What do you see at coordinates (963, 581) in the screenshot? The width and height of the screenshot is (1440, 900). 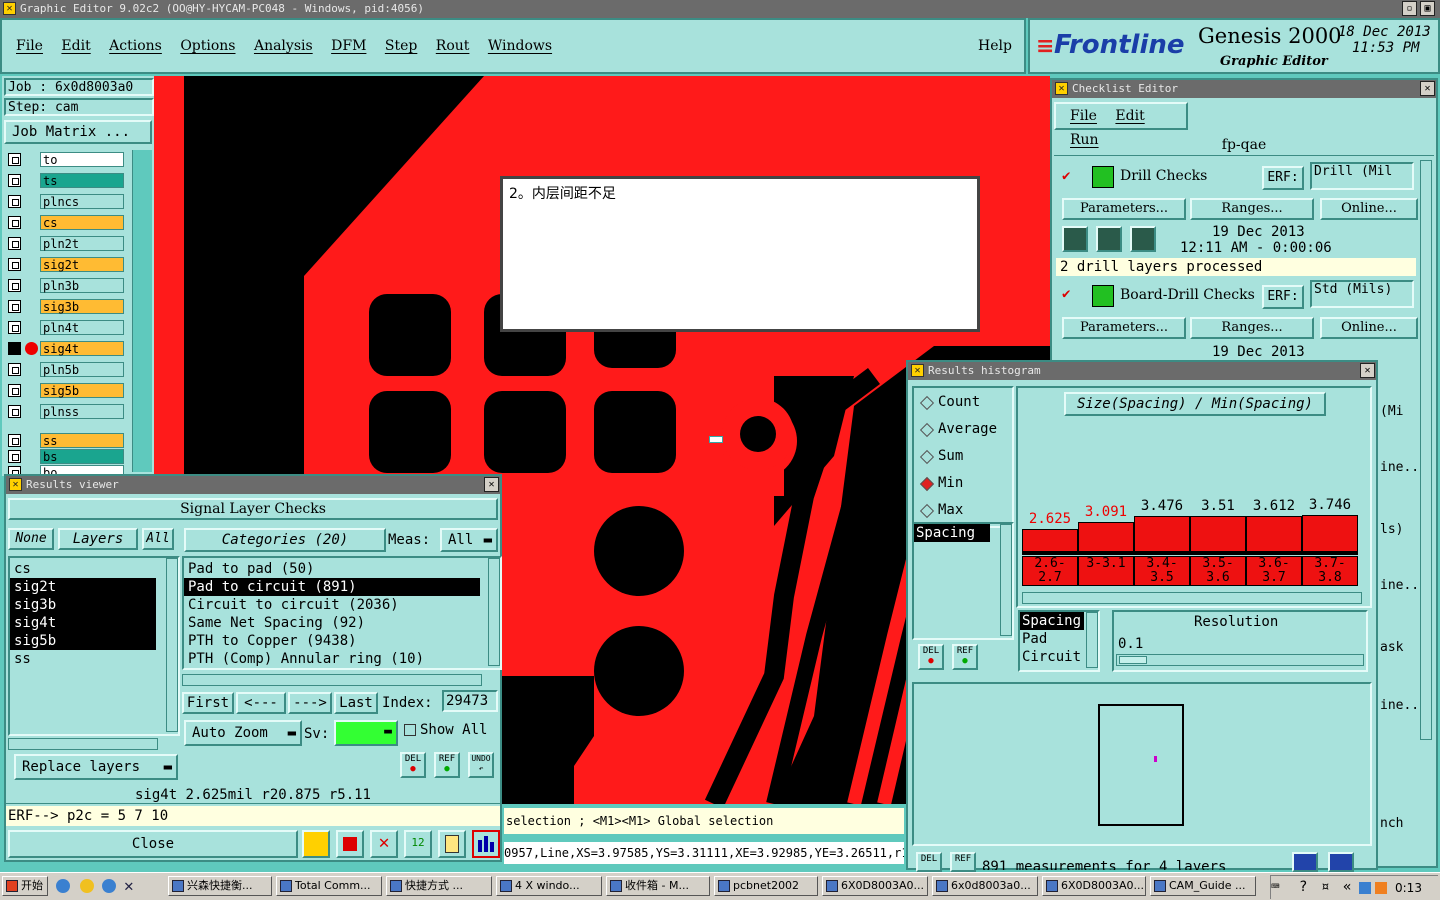 I see `histogram-list: Spacing` at bounding box center [963, 581].